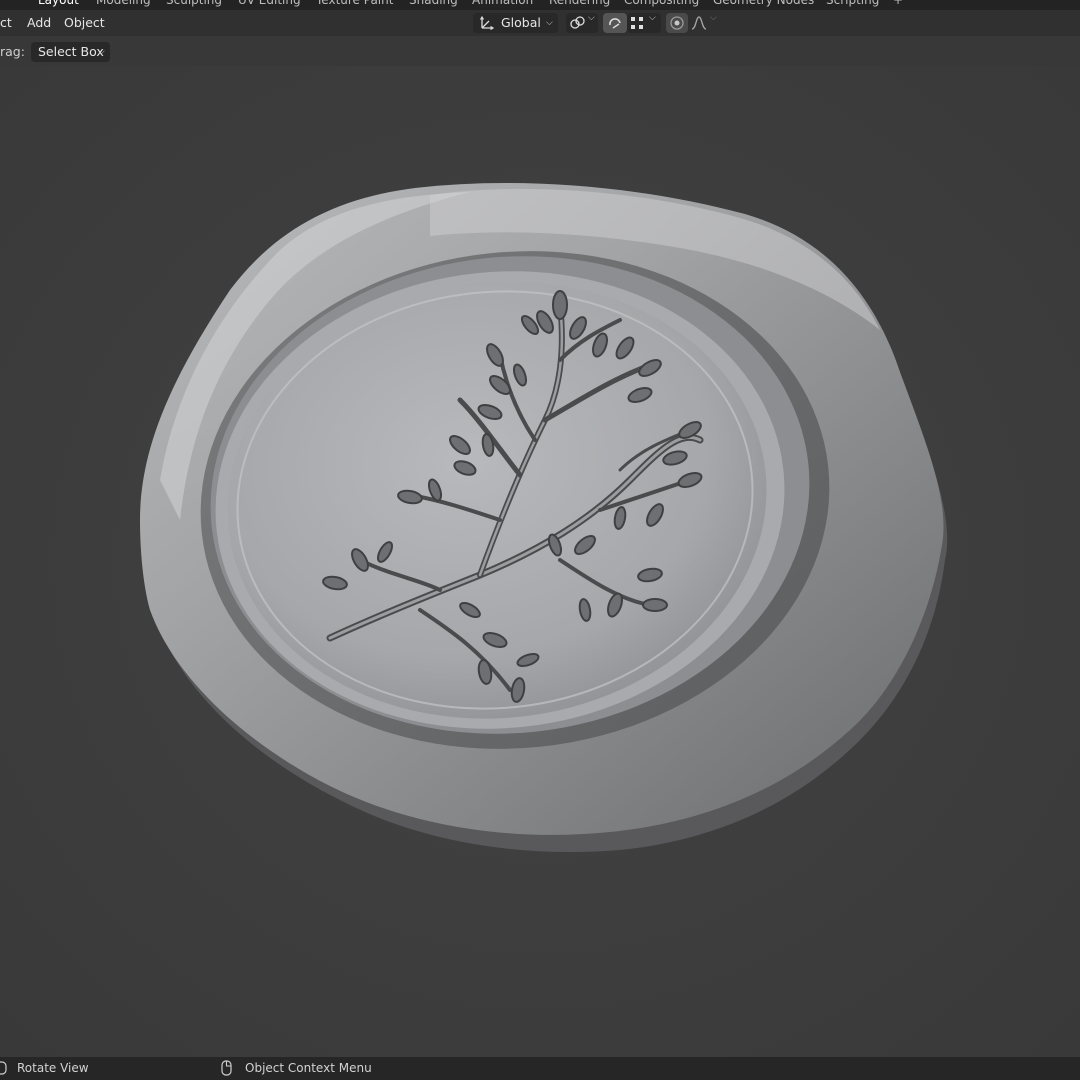 This screenshot has height=1080, width=1080. What do you see at coordinates (53, 1068) in the screenshot?
I see `status-rotate-view: Rotate View` at bounding box center [53, 1068].